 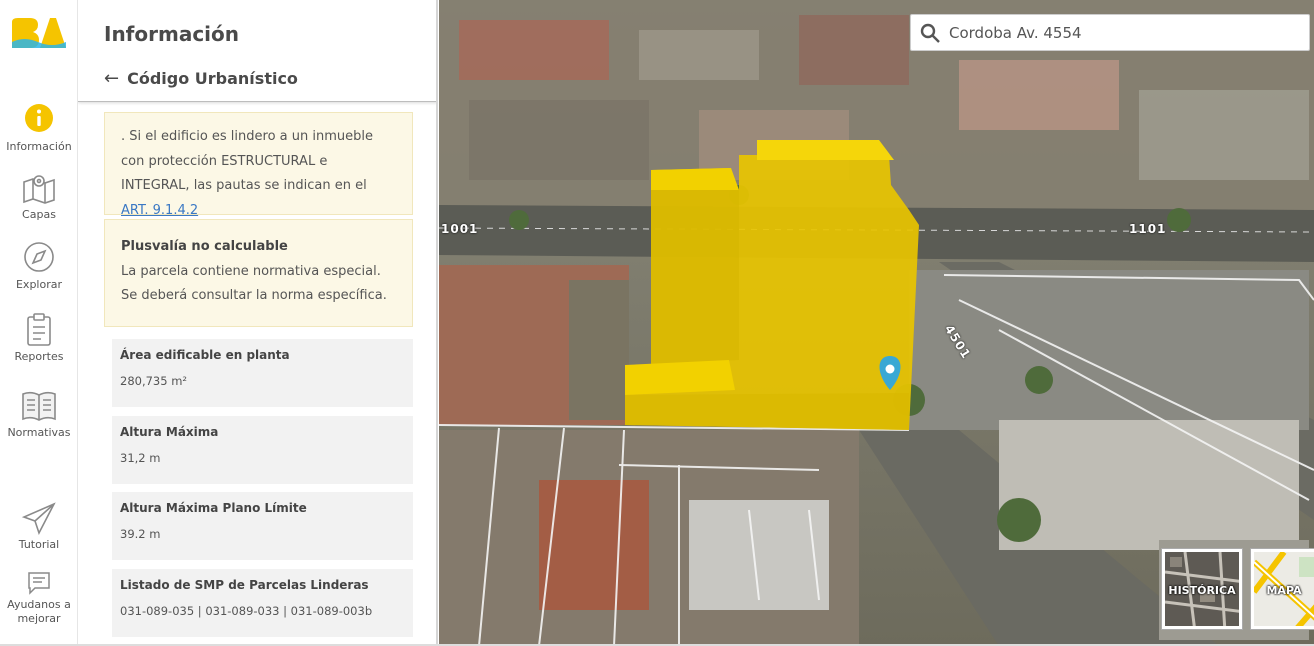 What do you see at coordinates (262, 526) in the screenshot?
I see `stat-card-plano-limite: Altura Máxima Plano Límite 39.2 m` at bounding box center [262, 526].